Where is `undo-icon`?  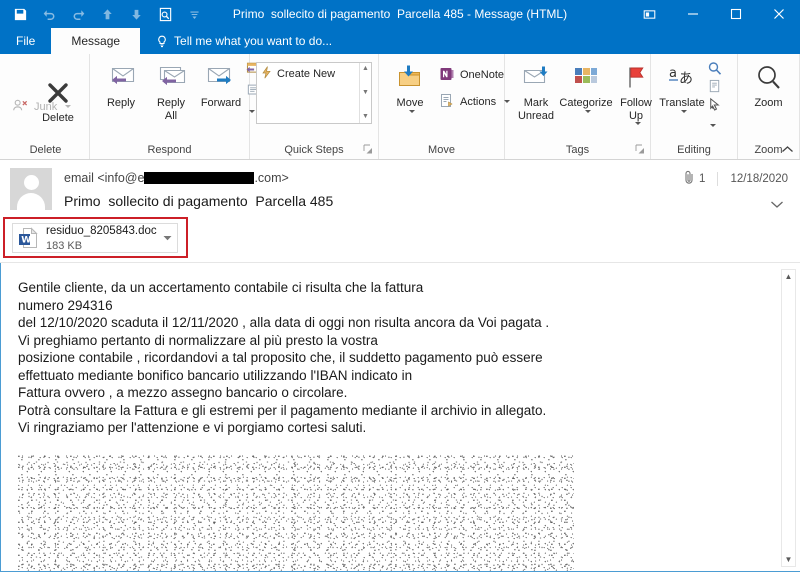 undo-icon is located at coordinates (49, 14).